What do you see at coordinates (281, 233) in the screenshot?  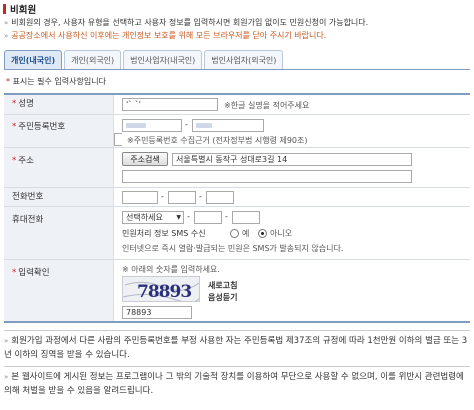 I see `sms-no-label: 아니오` at bounding box center [281, 233].